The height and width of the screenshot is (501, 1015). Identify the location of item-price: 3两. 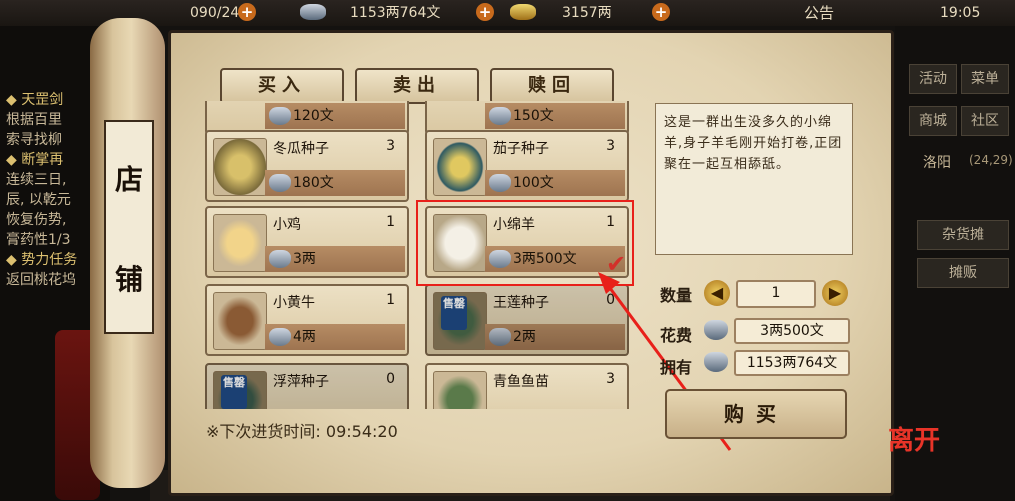
(304, 259).